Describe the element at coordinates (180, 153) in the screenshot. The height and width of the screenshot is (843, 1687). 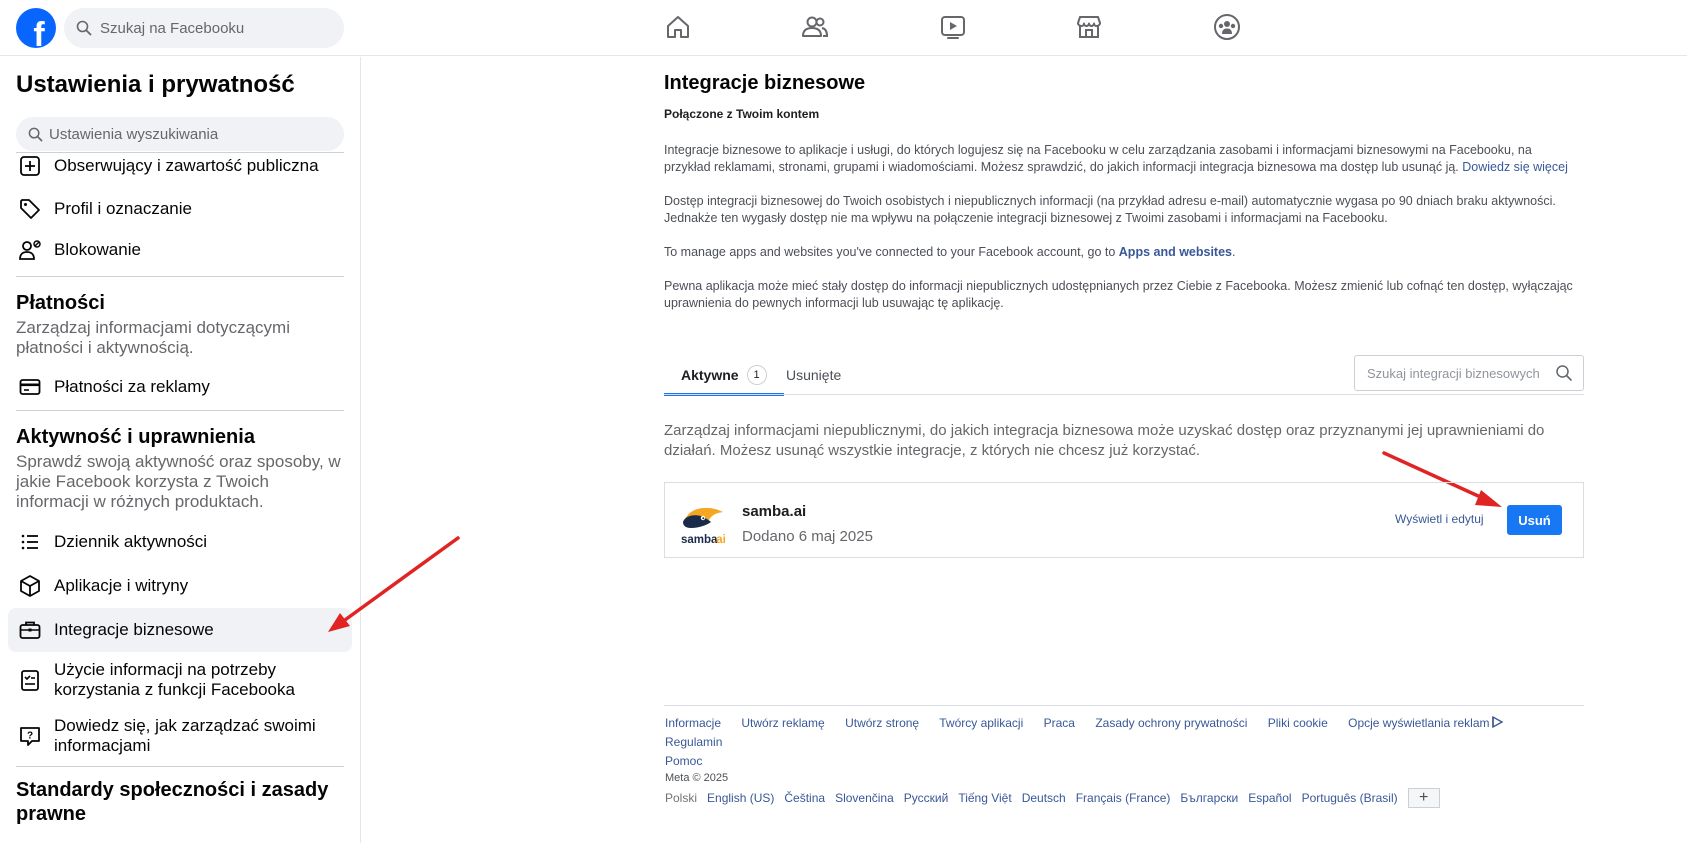
I see `scroll-mask` at that location.